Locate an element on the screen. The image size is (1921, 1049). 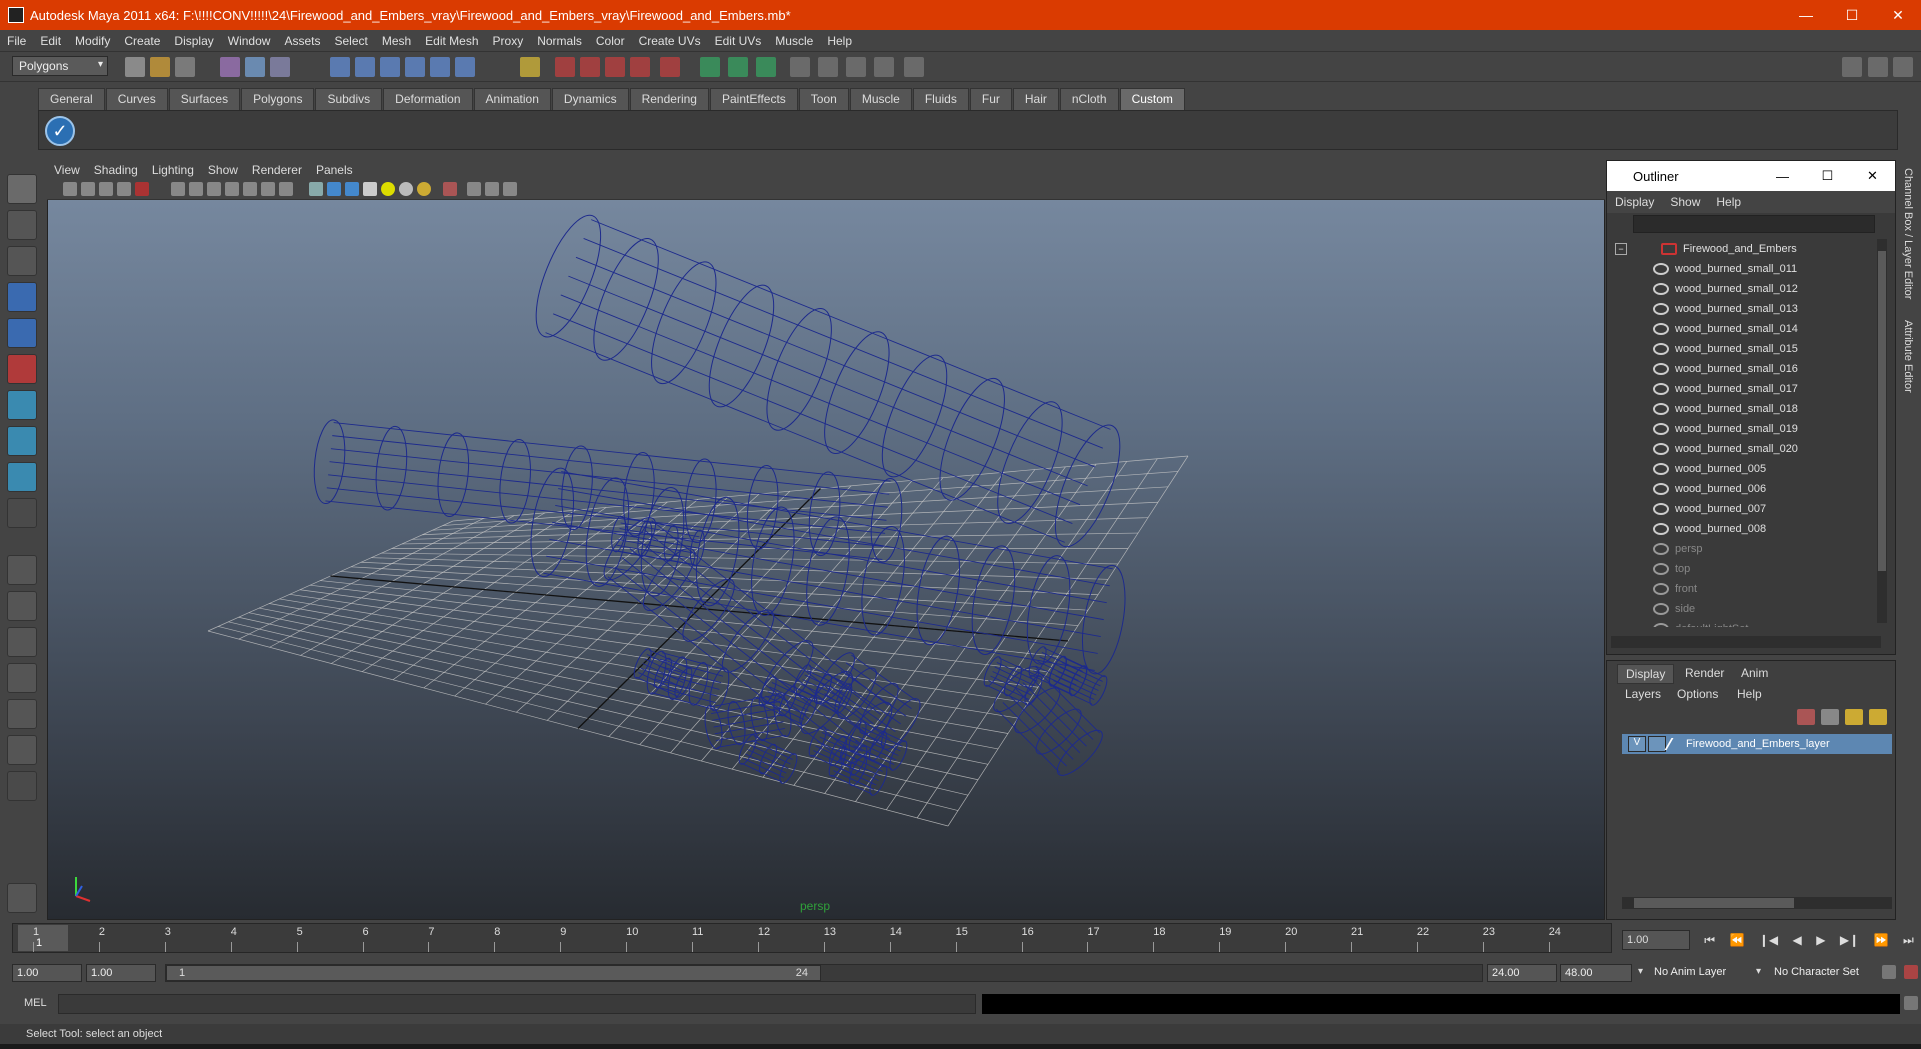
layer-row: V Firewood_and_Embers_layer is located at coordinates (1757, 744).